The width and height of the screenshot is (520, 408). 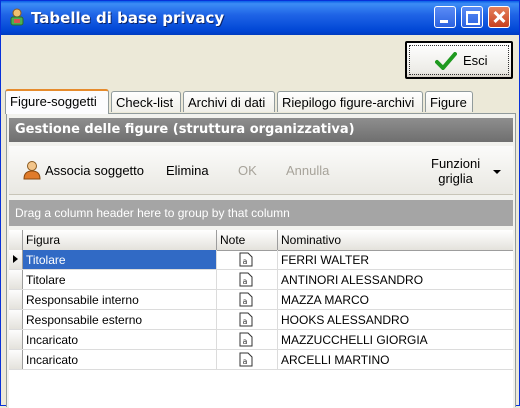 I want to click on tab-archivi-di-dati: Archivi di dati, so click(x=229, y=101).